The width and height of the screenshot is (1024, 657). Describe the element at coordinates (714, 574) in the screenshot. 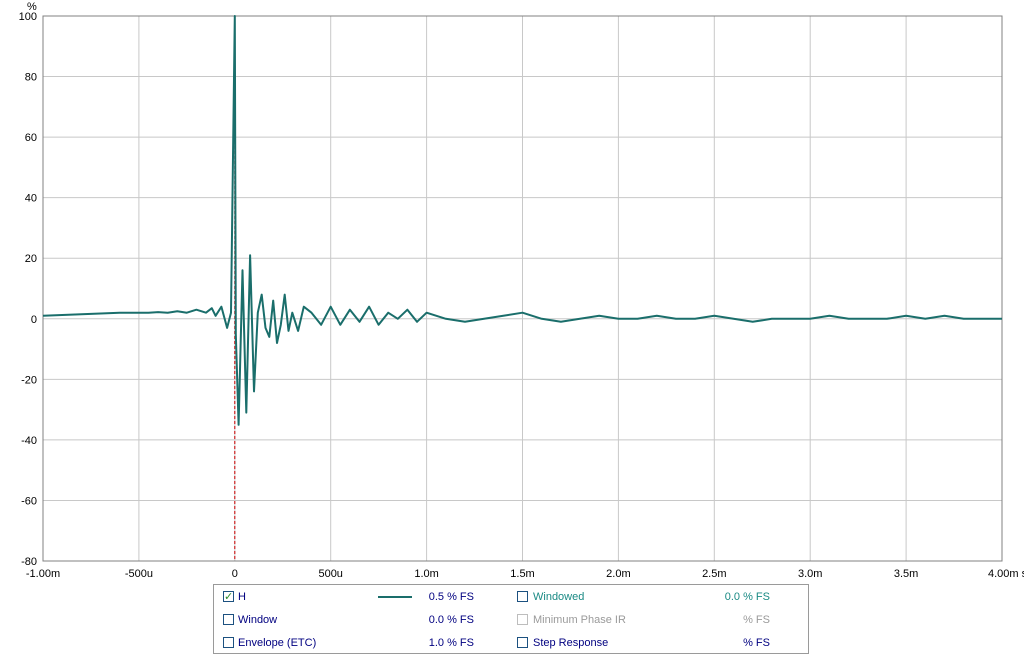

I see `x-tick-label: 2.5m` at that location.